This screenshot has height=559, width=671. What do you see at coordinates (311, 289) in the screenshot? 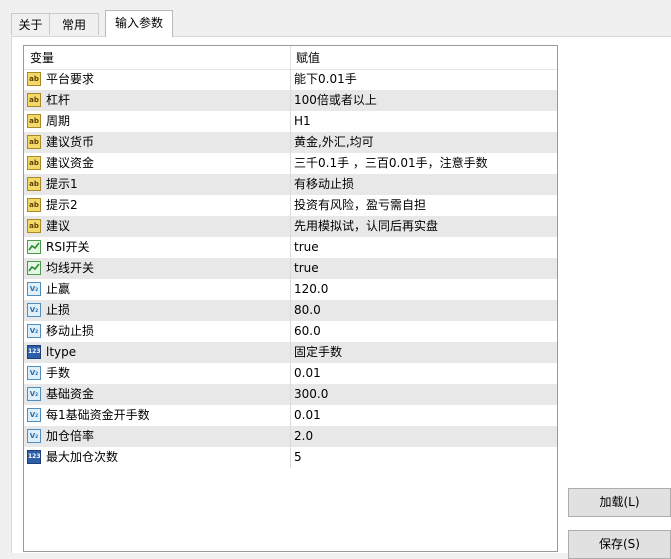
I see `parameter-value: 120.0` at bounding box center [311, 289].